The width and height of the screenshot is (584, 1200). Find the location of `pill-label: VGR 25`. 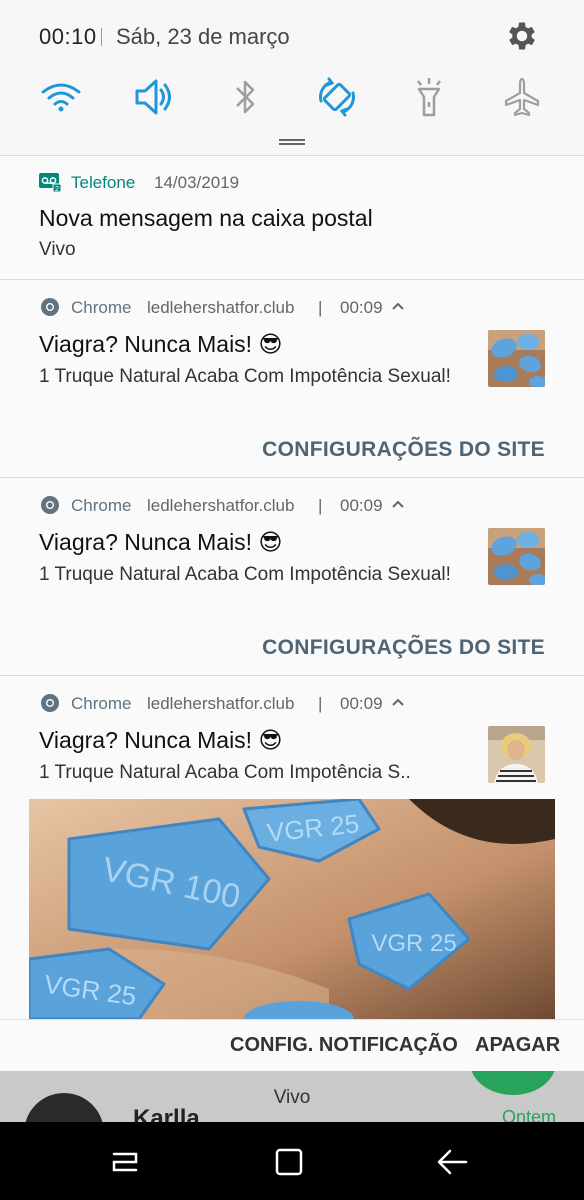

pill-label: VGR 25 is located at coordinates (413, 943).